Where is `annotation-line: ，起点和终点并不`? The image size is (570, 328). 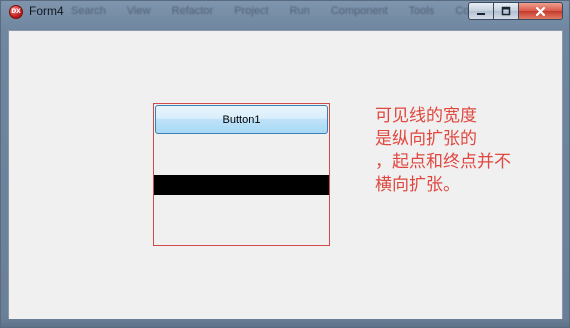
annotation-line: ，起点和终点并不 is located at coordinates (443, 162).